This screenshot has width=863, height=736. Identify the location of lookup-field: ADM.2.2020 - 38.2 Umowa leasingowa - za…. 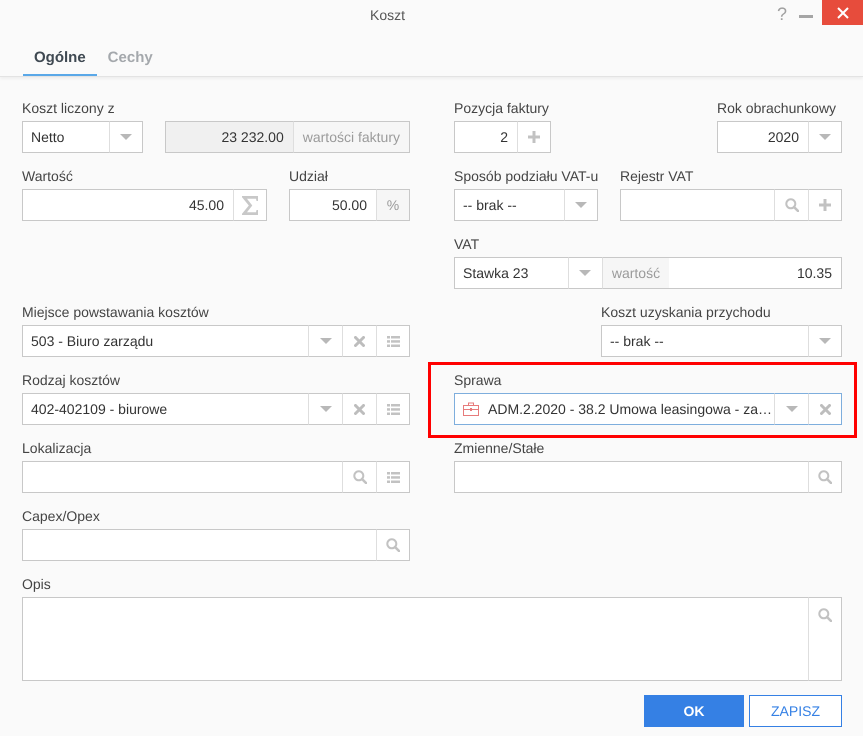
(614, 409).